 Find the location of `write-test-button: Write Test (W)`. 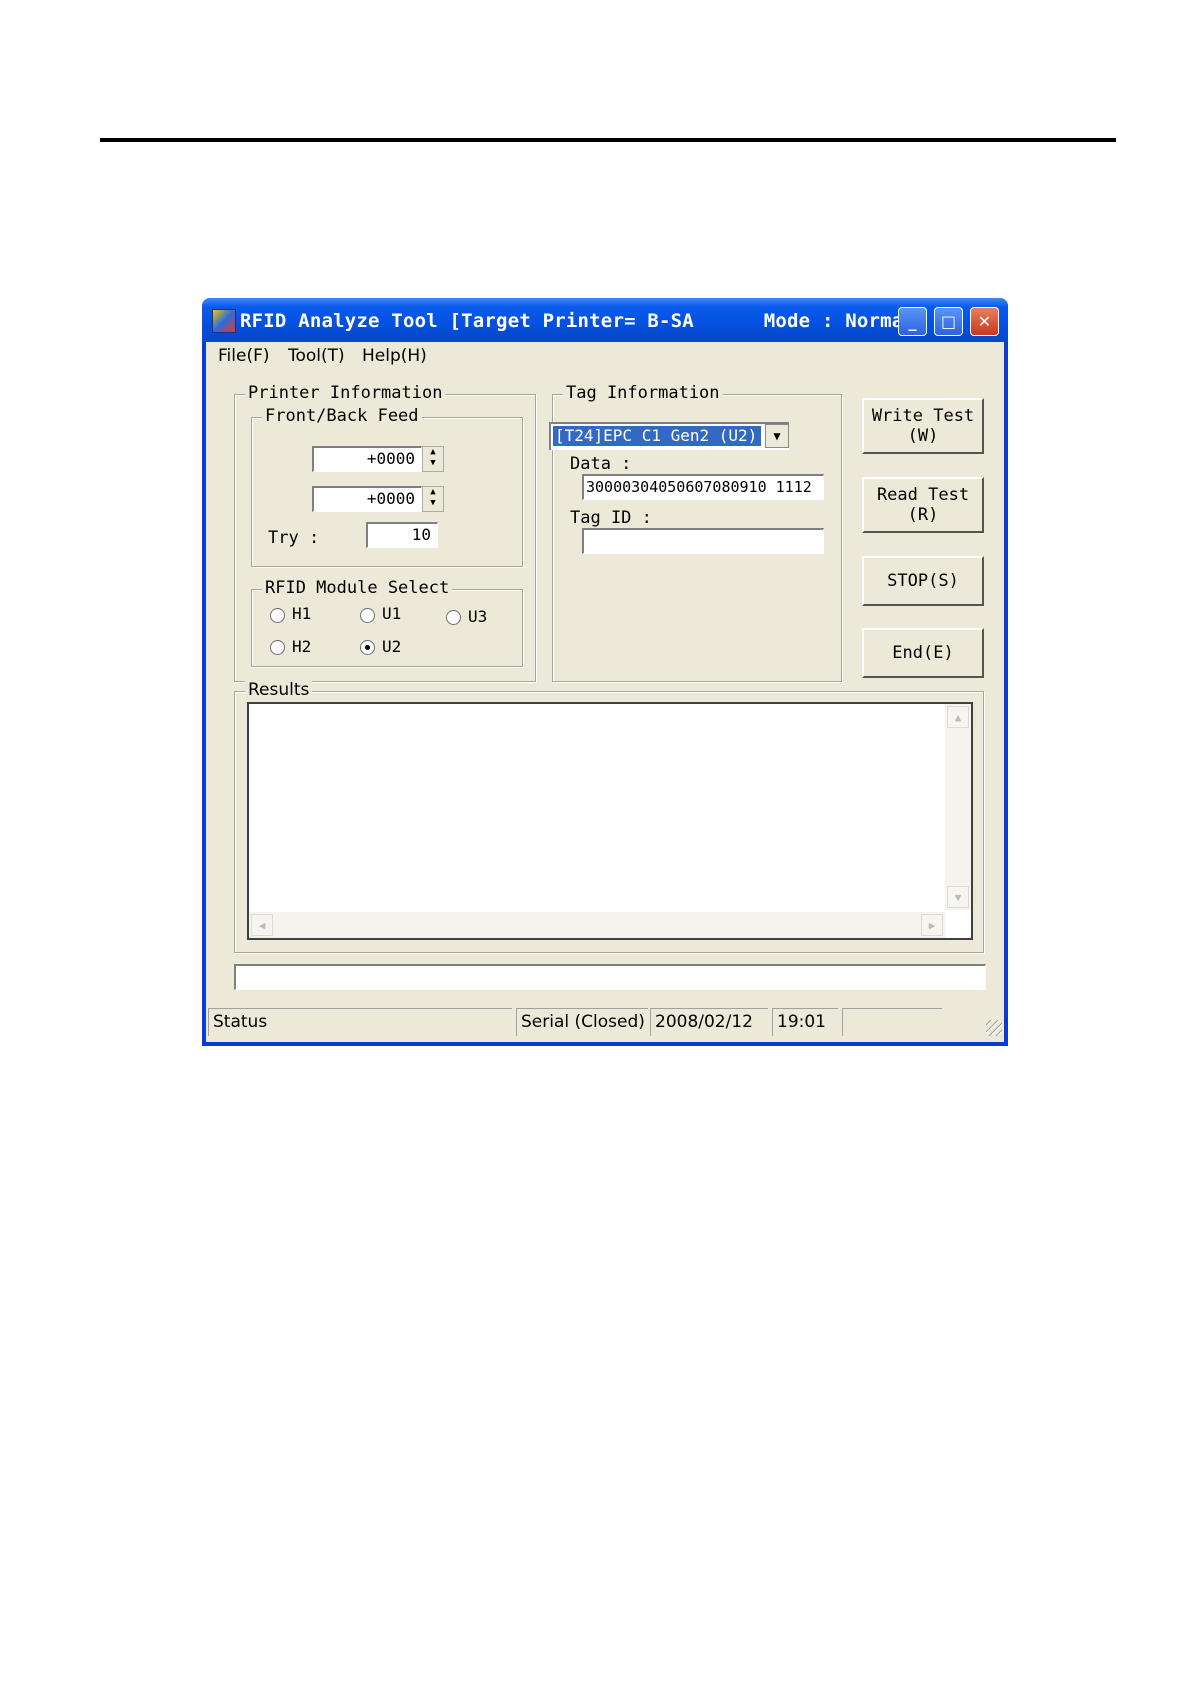

write-test-button: Write Test (W) is located at coordinates (923, 426).